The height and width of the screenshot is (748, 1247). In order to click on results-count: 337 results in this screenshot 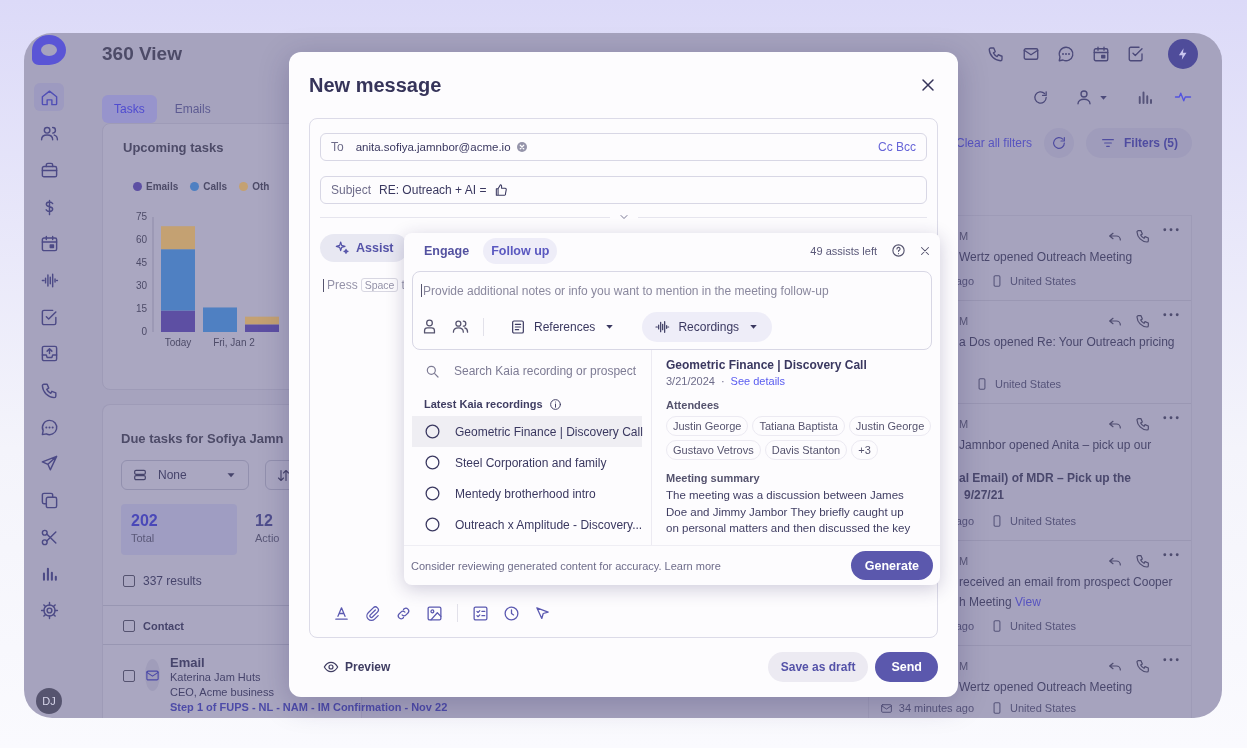, I will do `click(172, 581)`.